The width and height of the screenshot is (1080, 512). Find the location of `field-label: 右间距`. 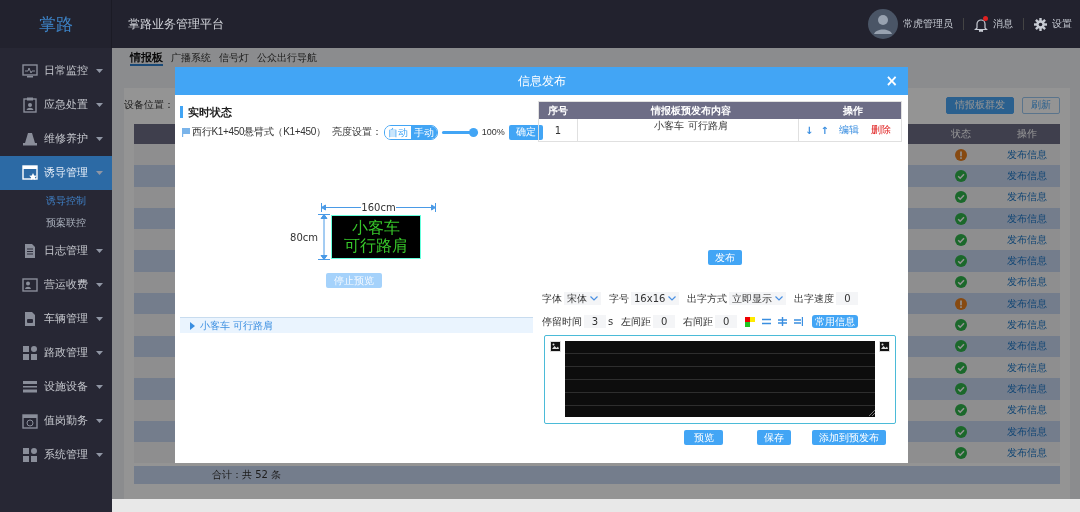

field-label: 右间距 is located at coordinates (698, 321).